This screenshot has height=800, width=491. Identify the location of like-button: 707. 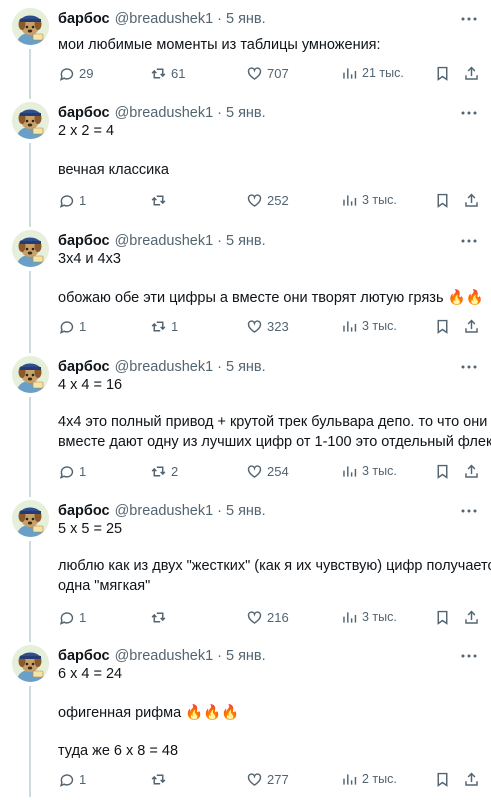
(267, 73).